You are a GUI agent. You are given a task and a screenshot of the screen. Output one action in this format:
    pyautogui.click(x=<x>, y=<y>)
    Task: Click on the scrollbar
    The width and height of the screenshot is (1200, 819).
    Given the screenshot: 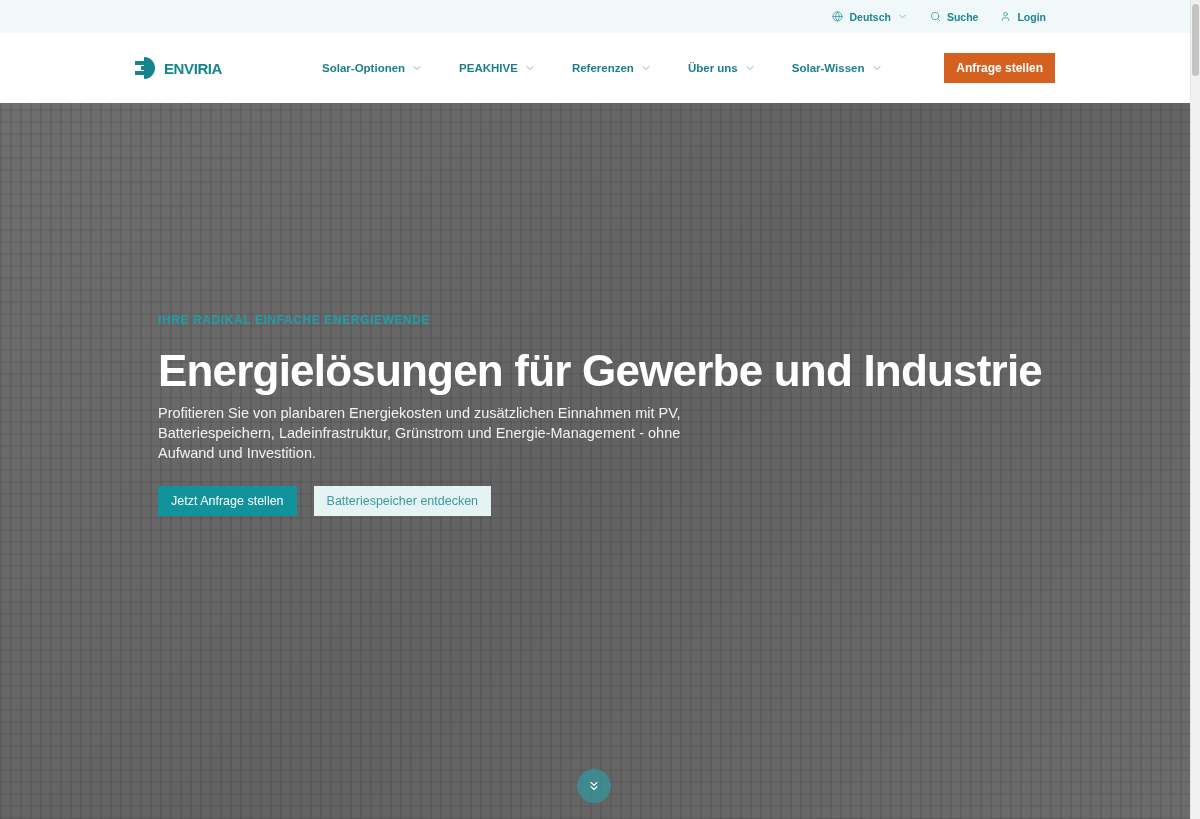 What is the action you would take?
    pyautogui.click(x=1195, y=409)
    